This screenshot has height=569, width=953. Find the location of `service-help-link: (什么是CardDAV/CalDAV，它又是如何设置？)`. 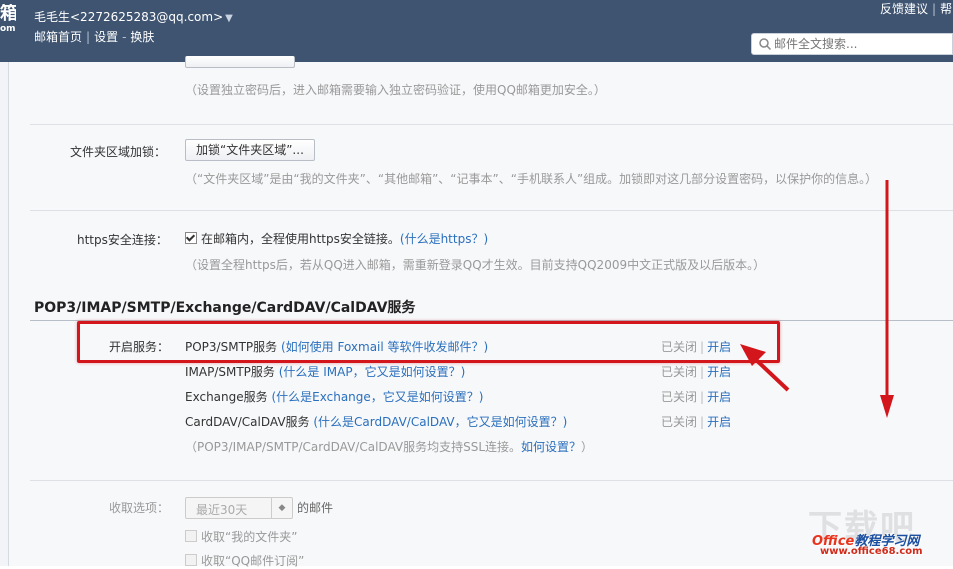

service-help-link: (什么是CardDAV/CalDAV，它又是如何设置？) is located at coordinates (440, 422).